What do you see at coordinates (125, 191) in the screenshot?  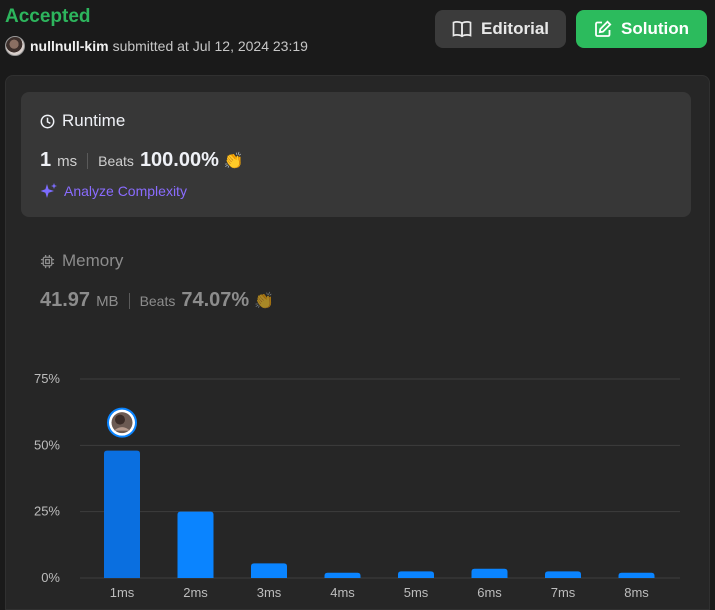 I see `analyze-label: Analyze Complexity` at bounding box center [125, 191].